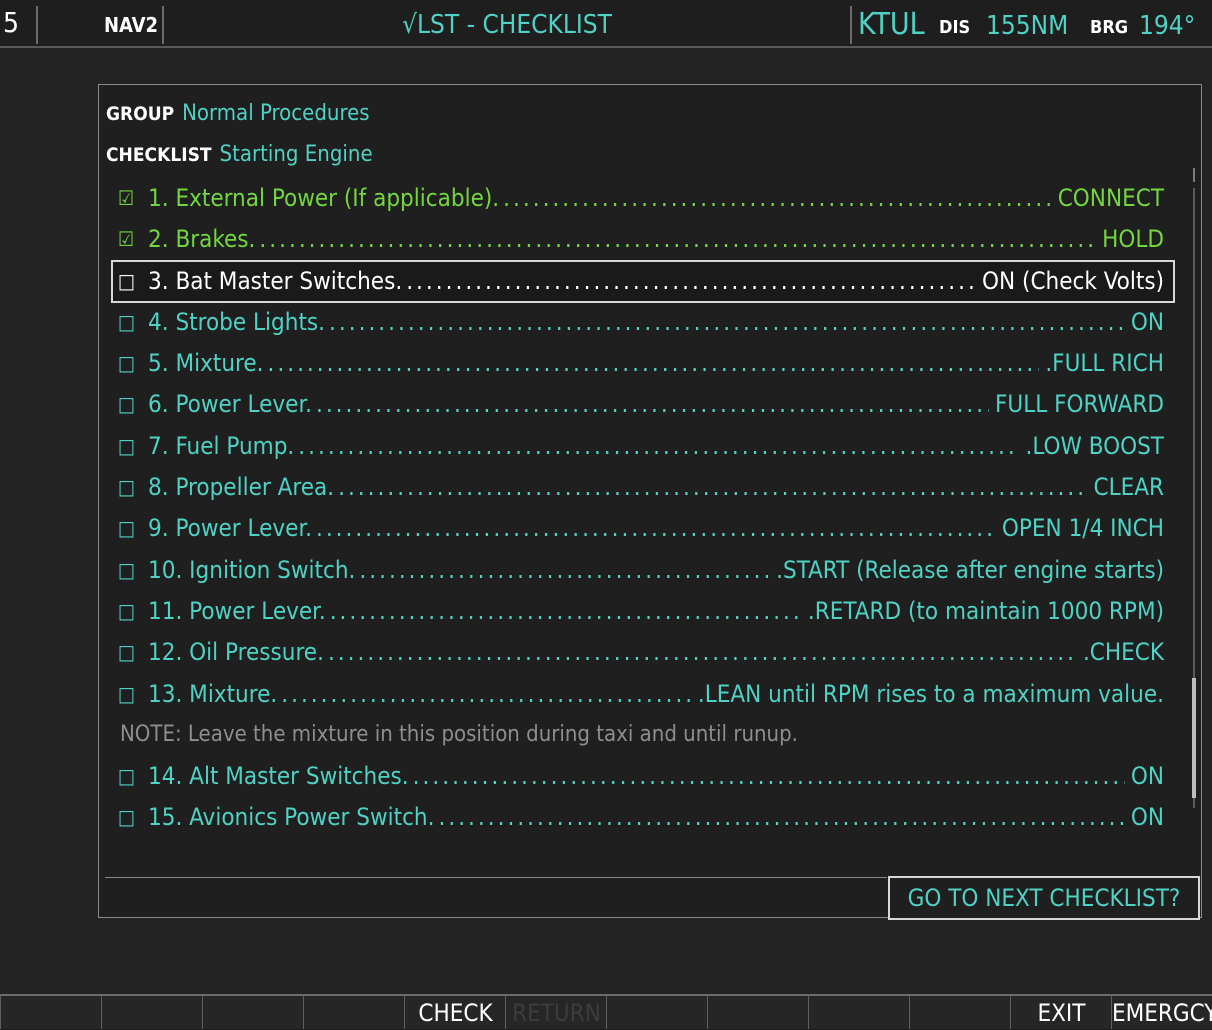 The image size is (1212, 1030). Describe the element at coordinates (278, 776) in the screenshot. I see `checklist-item-label: 14. Alt Master Switches.` at that location.